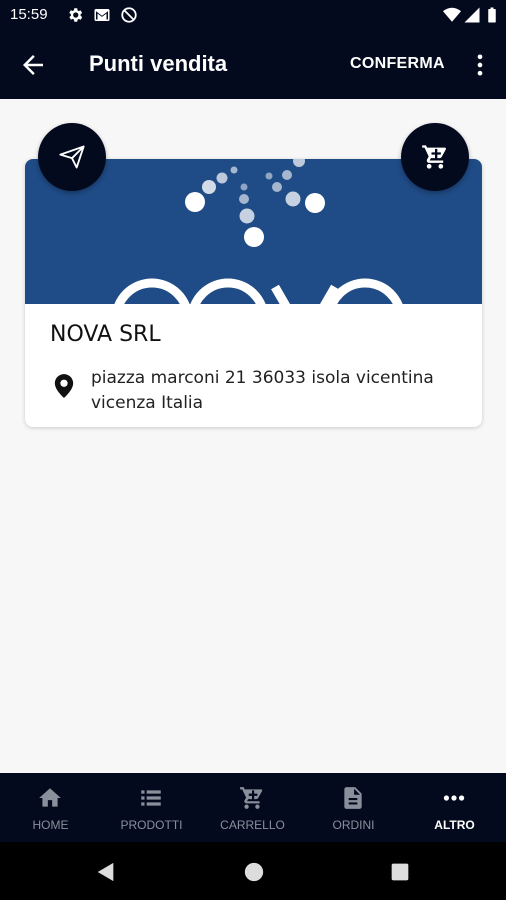 This screenshot has height=900, width=506. Describe the element at coordinates (353, 798) in the screenshot. I see `document-icon` at that location.